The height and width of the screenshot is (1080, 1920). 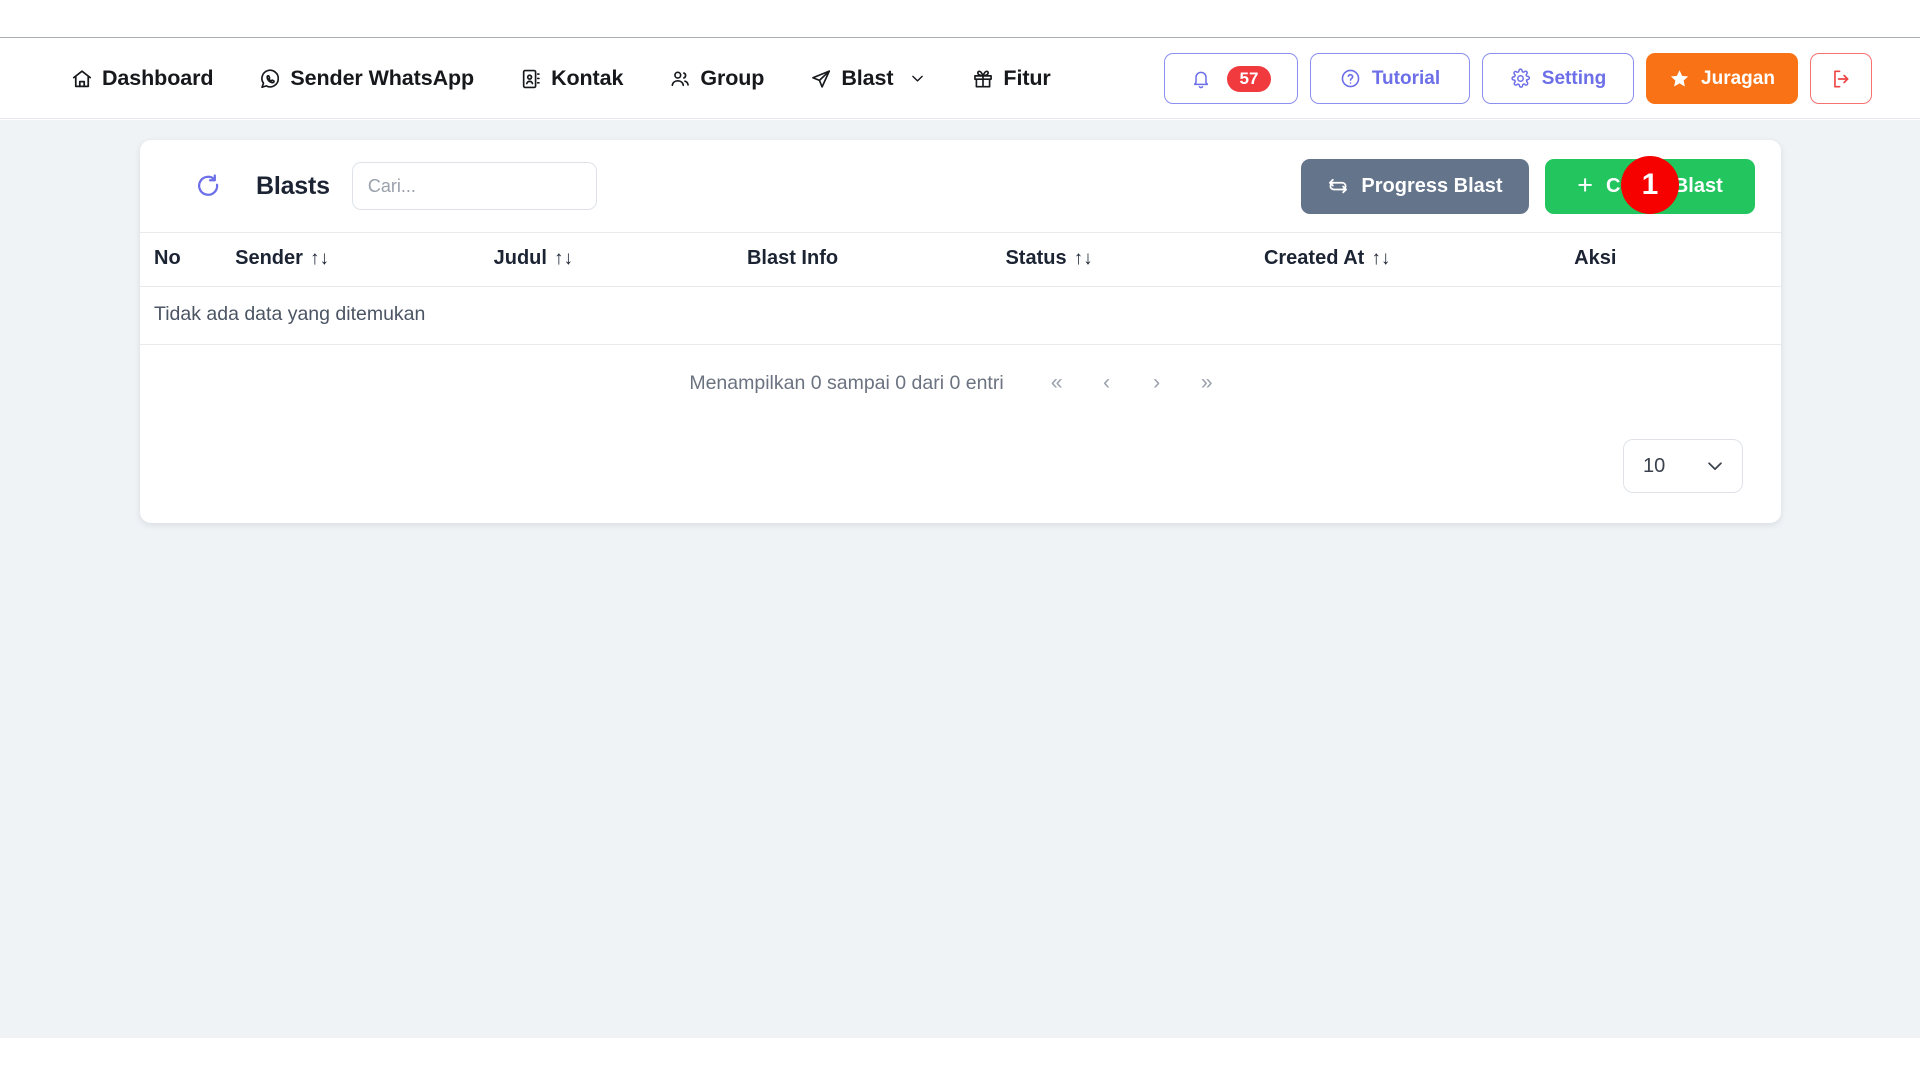 I want to click on column-header-sender: Sender ↑↓, so click(x=364, y=259).